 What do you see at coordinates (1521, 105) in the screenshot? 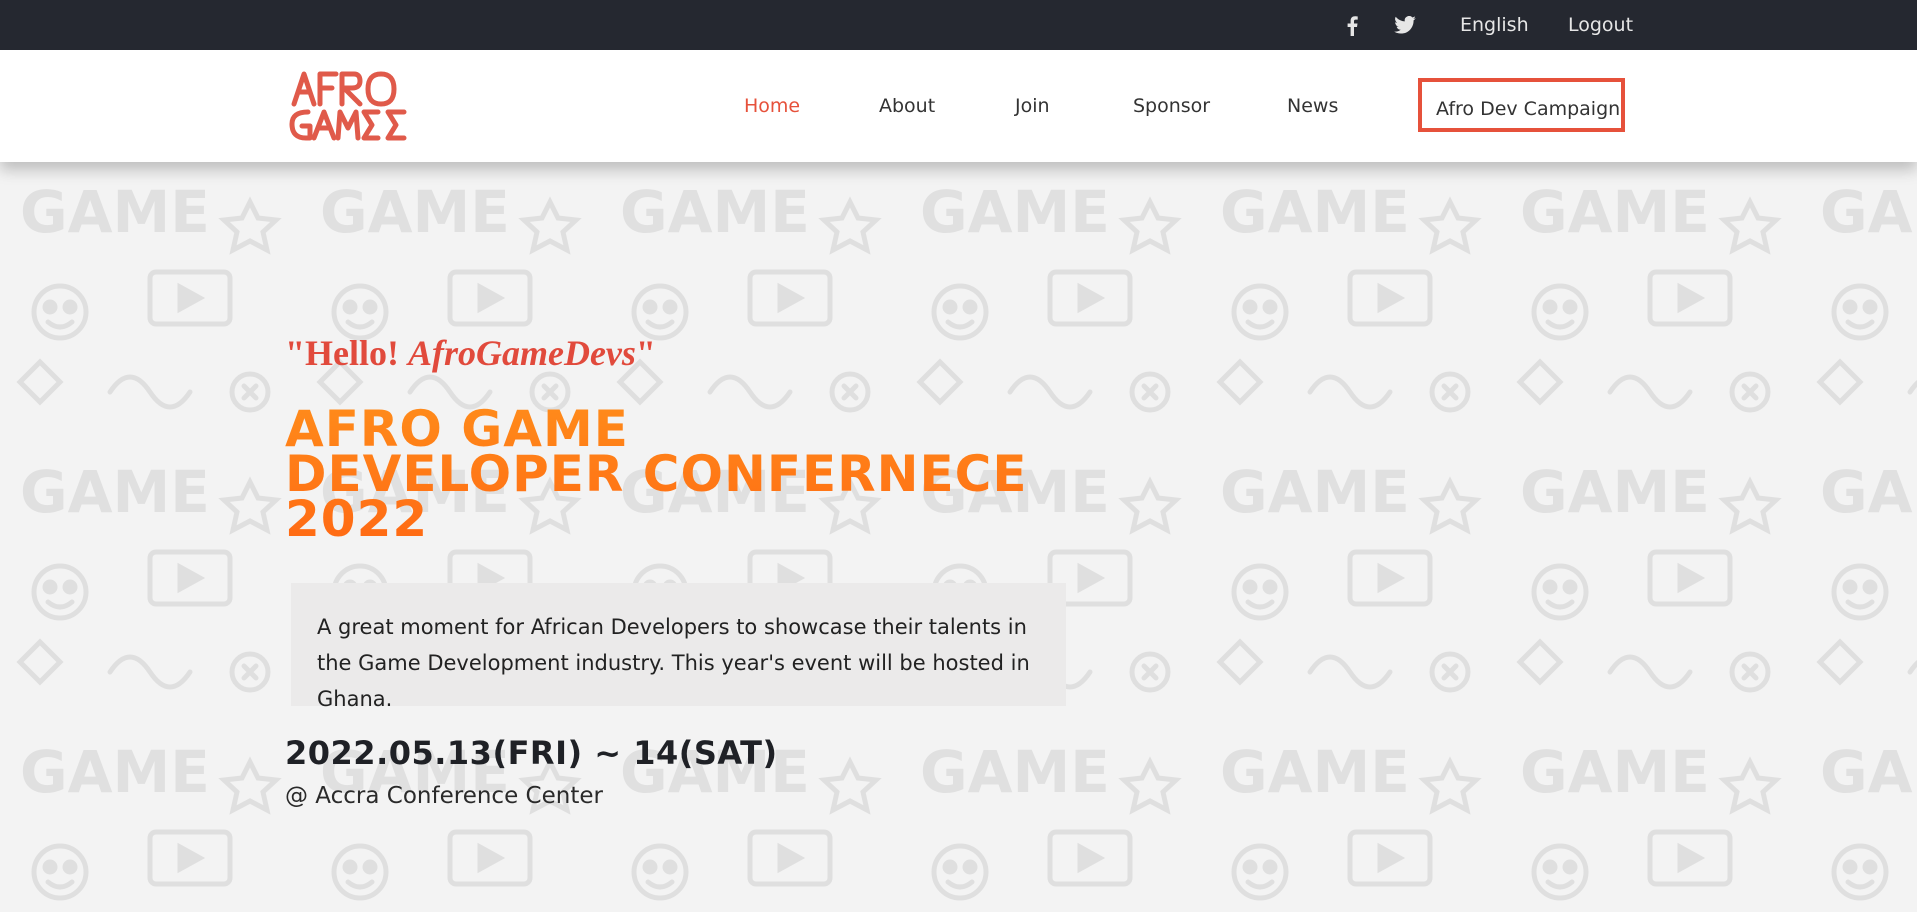
I see `nav-afro-dev-campaign-button: Afro Dev Campaign` at bounding box center [1521, 105].